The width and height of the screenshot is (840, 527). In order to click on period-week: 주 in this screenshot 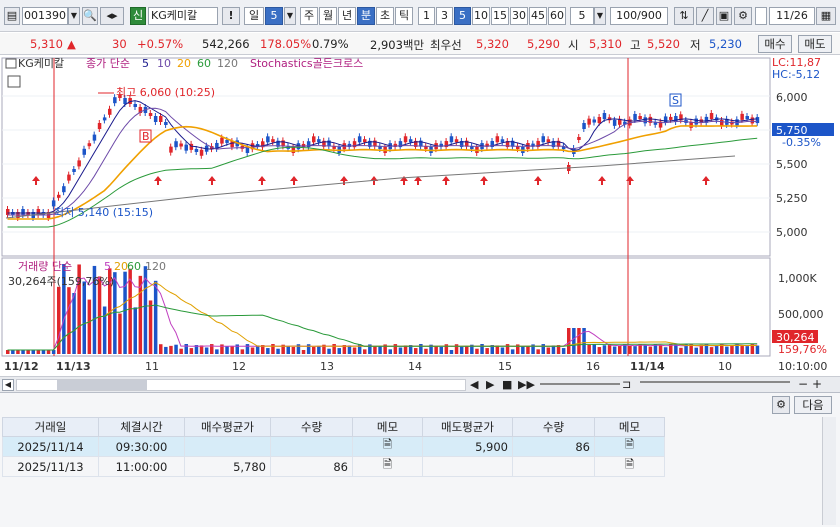, I will do `click(309, 16)`.